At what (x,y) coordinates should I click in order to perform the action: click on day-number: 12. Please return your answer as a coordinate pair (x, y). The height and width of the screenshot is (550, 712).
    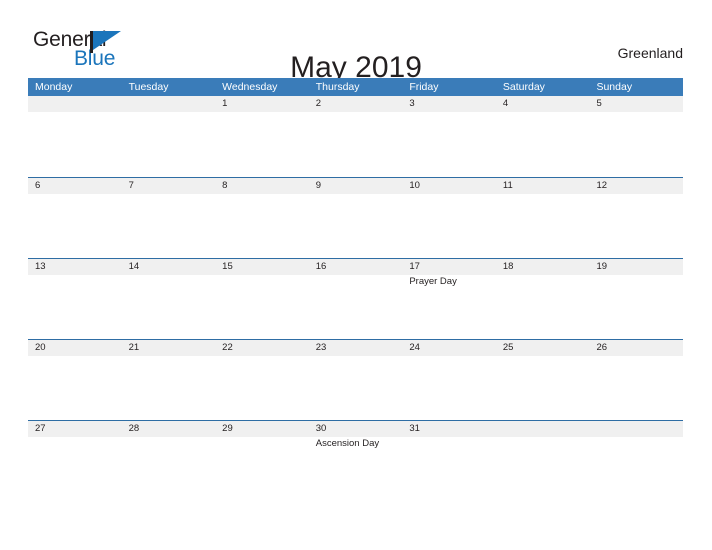
    Looking at the image, I should click on (602, 185).